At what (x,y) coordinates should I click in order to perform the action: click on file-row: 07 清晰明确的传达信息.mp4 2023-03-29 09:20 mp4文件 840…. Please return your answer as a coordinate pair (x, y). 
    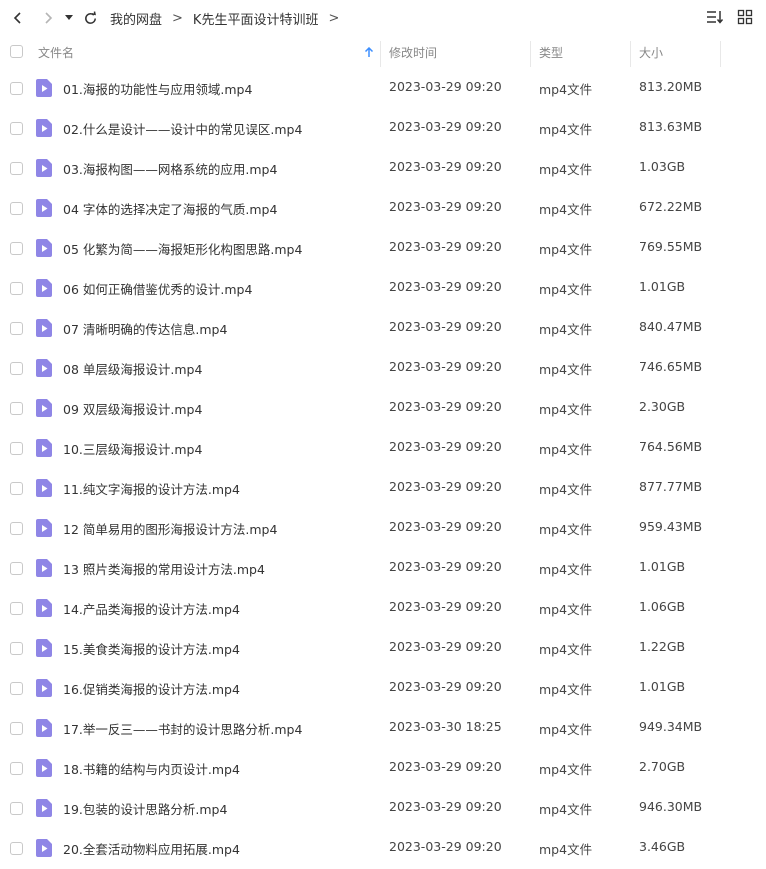
    Looking at the image, I should click on (383, 328).